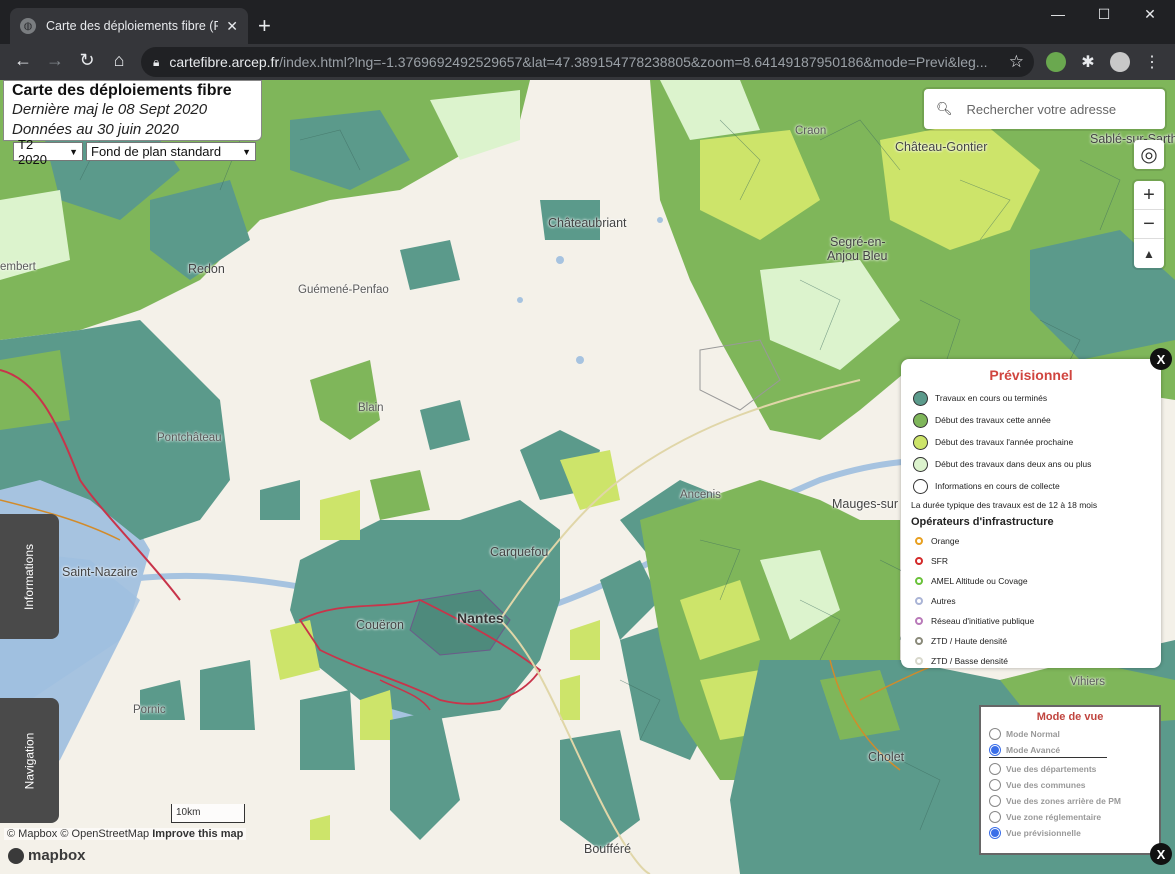 The height and width of the screenshot is (874, 1175). I want to click on operator-label: ZTD / Haute densité, so click(969, 641).